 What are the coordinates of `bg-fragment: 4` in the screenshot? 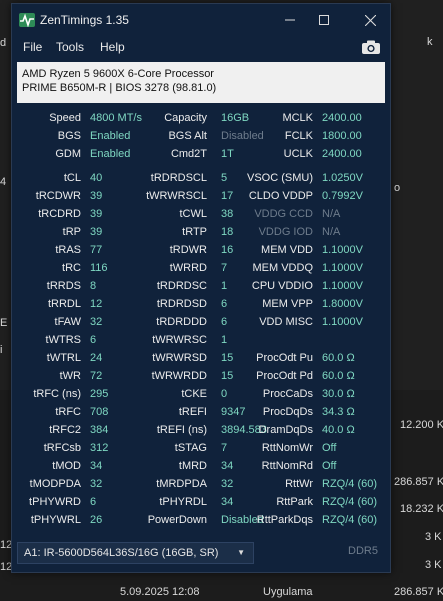 It's located at (3, 182).